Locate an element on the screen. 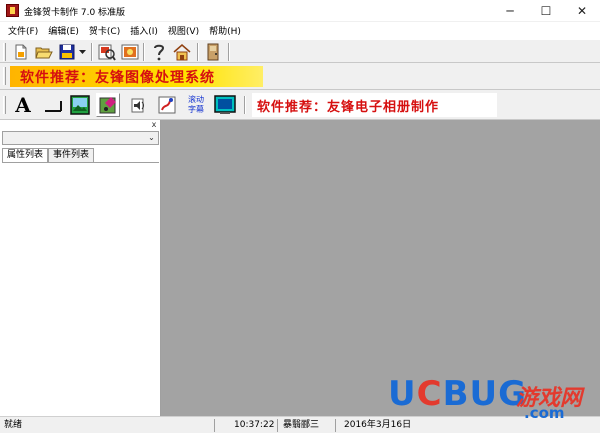  insert-animation-button is located at coordinates (167, 105).